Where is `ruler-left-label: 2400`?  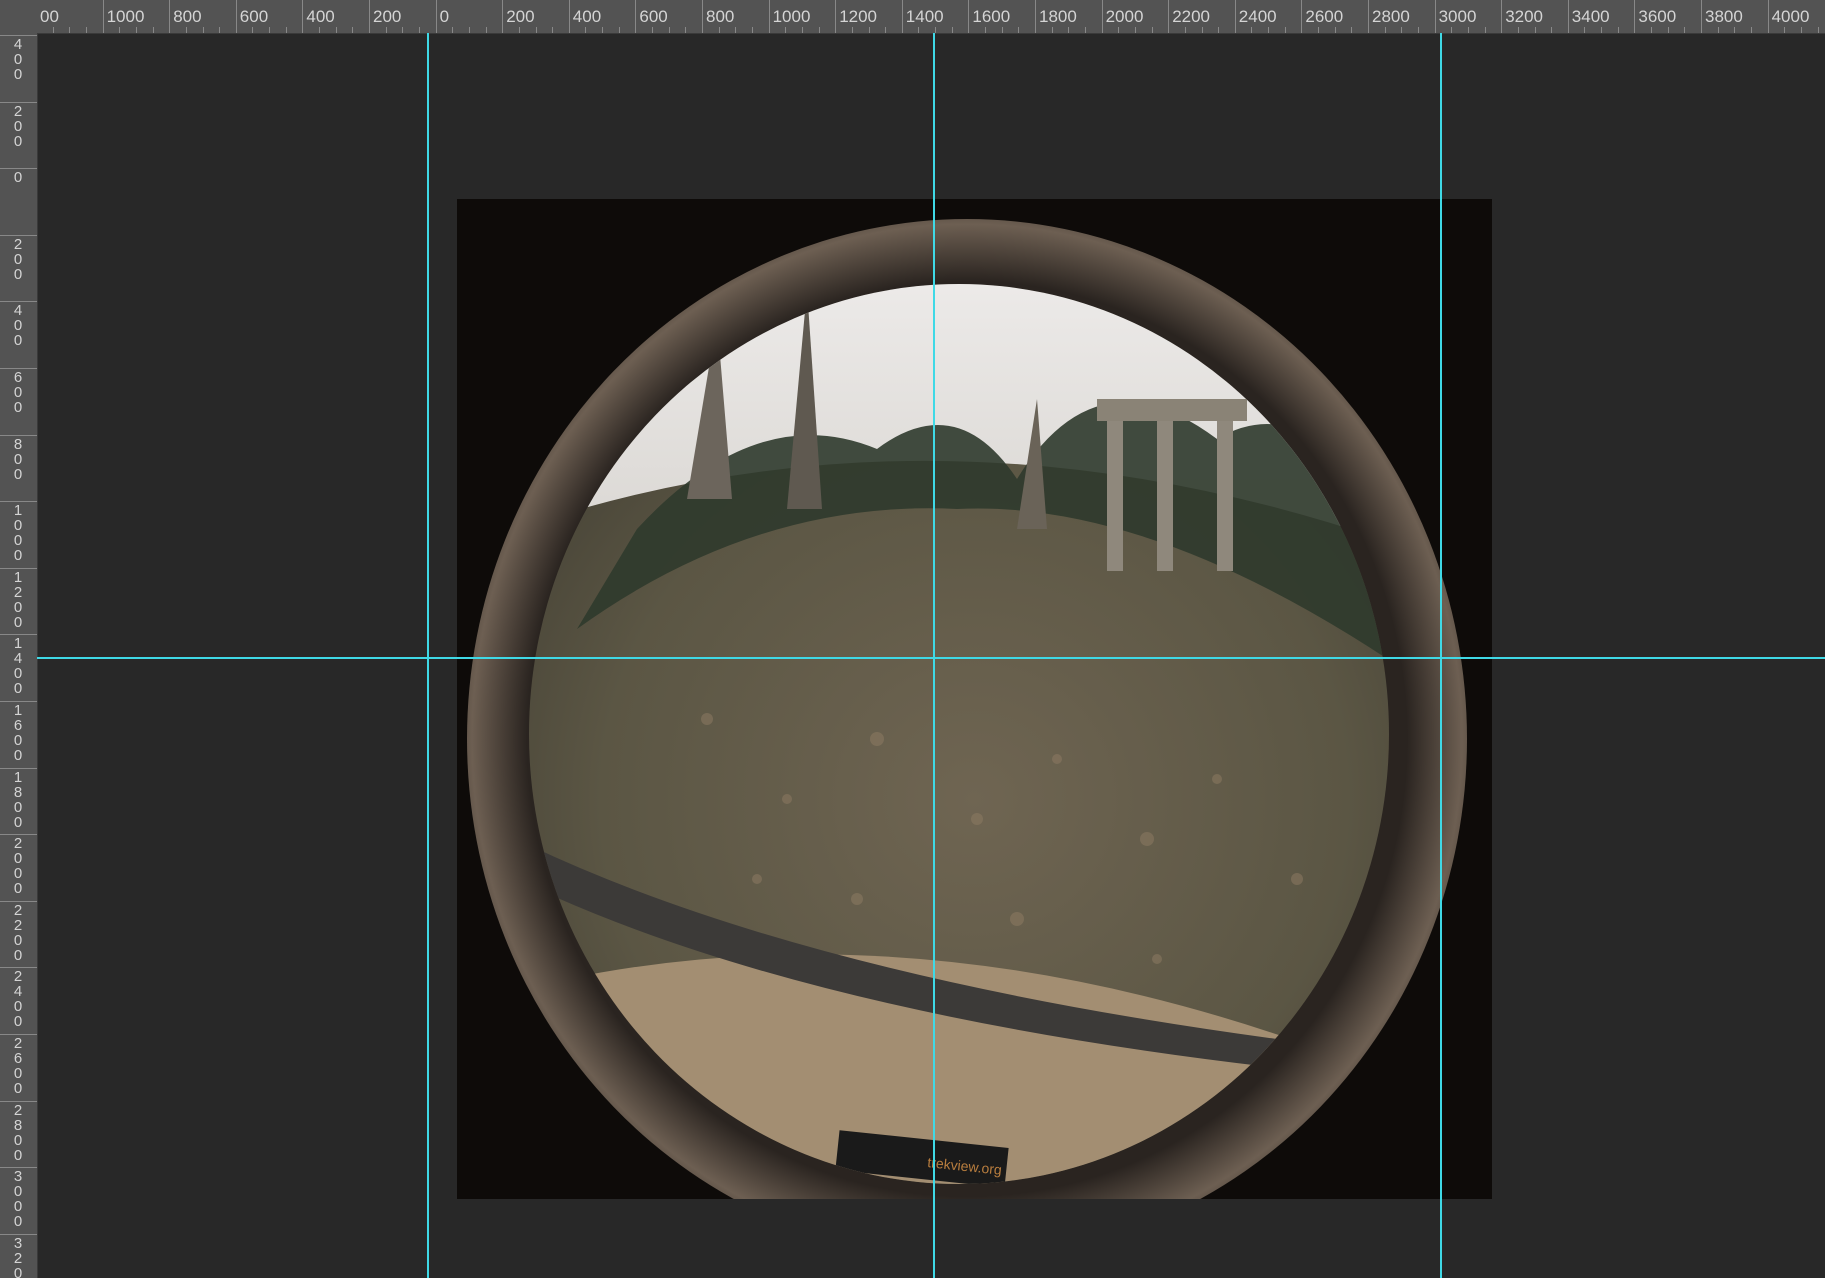
ruler-left-label: 2400 is located at coordinates (18, 999).